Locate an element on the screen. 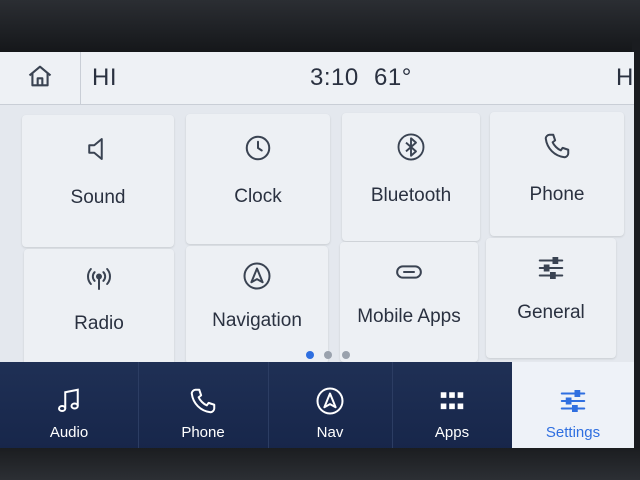 The height and width of the screenshot is (480, 640). tile-sound: Sound is located at coordinates (98, 181).